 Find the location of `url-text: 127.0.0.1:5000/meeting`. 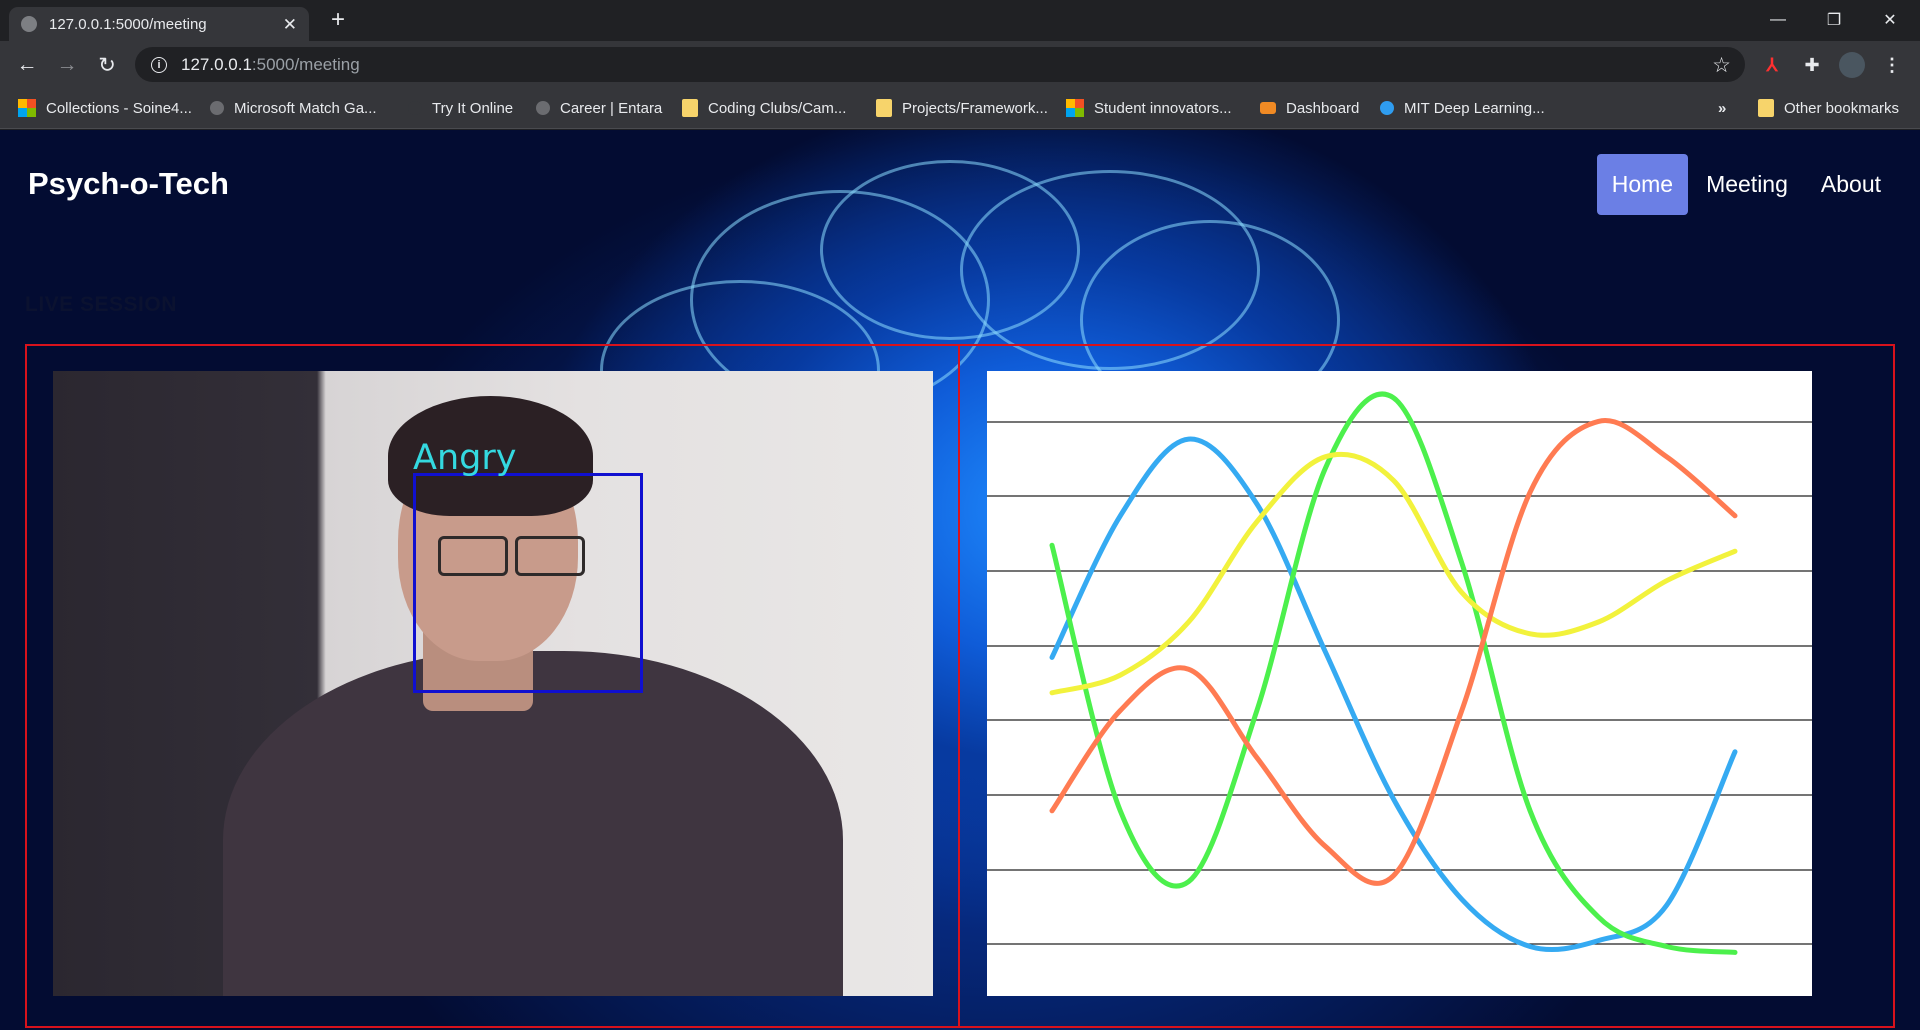

url-text: 127.0.0.1:5000/meeting is located at coordinates (270, 64).